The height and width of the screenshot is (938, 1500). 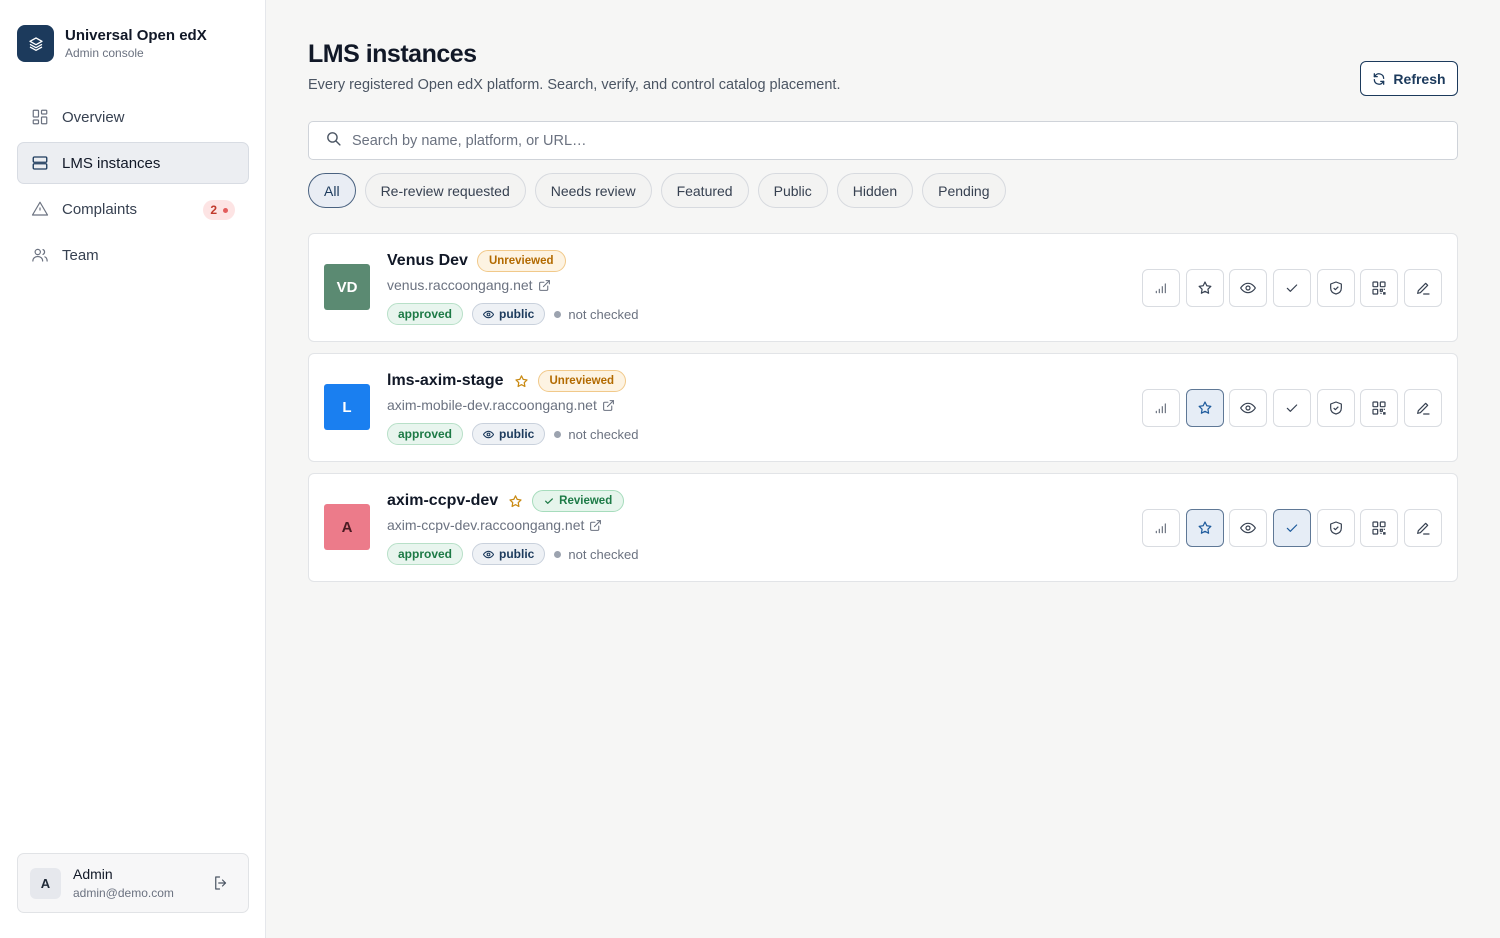 What do you see at coordinates (40, 255) in the screenshot?
I see `users-icon` at bounding box center [40, 255].